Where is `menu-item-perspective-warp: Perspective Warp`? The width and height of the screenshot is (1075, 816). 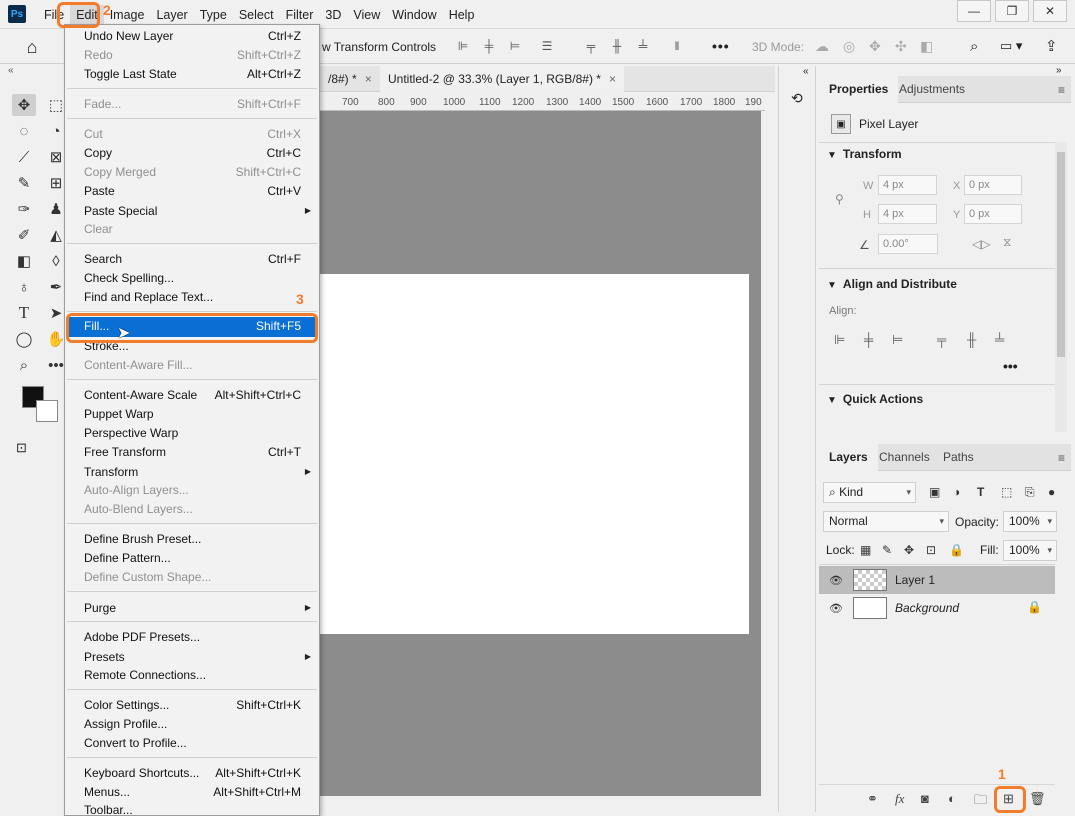
menu-item-perspective-warp: Perspective Warp is located at coordinates (192, 433).